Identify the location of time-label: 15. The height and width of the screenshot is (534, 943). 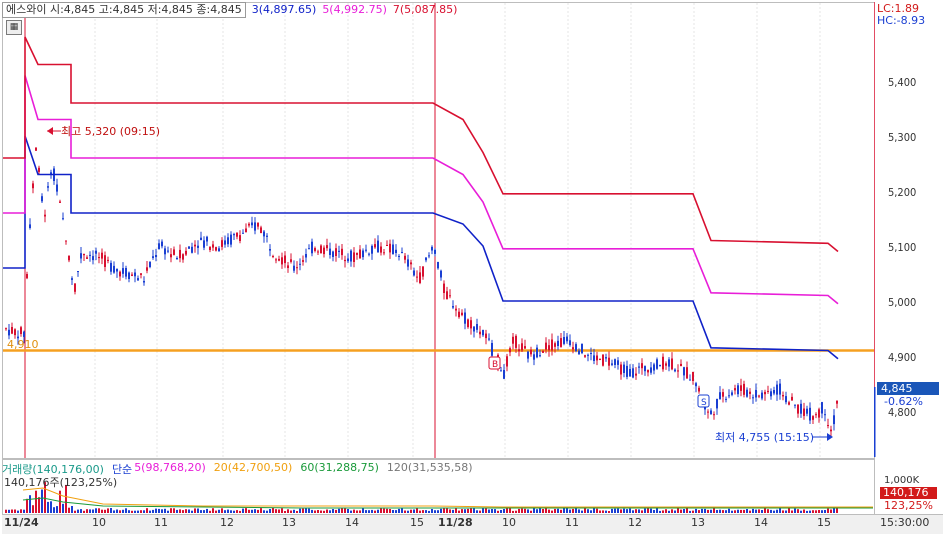
(824, 522).